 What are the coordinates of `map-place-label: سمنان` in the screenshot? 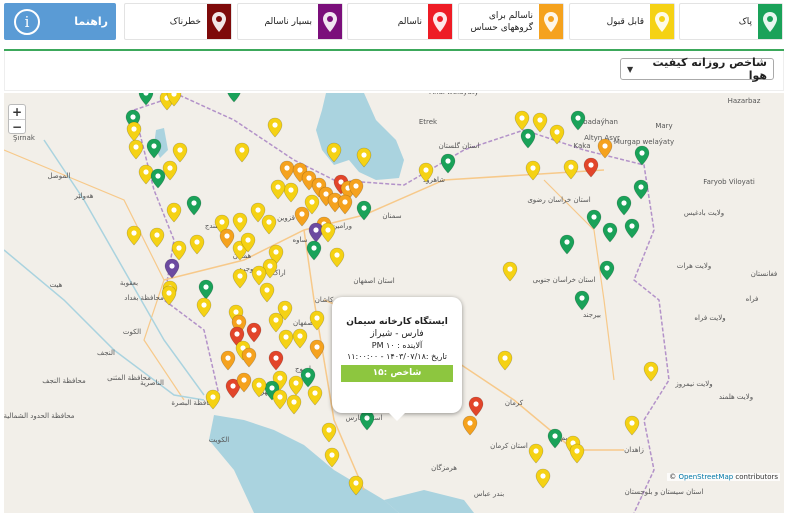 It's located at (391, 216).